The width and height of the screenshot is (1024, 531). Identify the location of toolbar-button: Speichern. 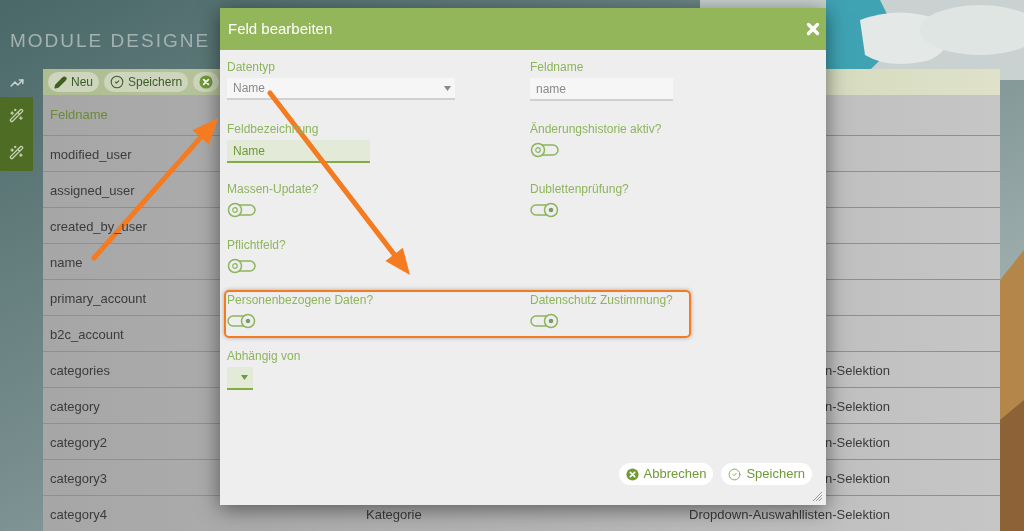
(146, 82).